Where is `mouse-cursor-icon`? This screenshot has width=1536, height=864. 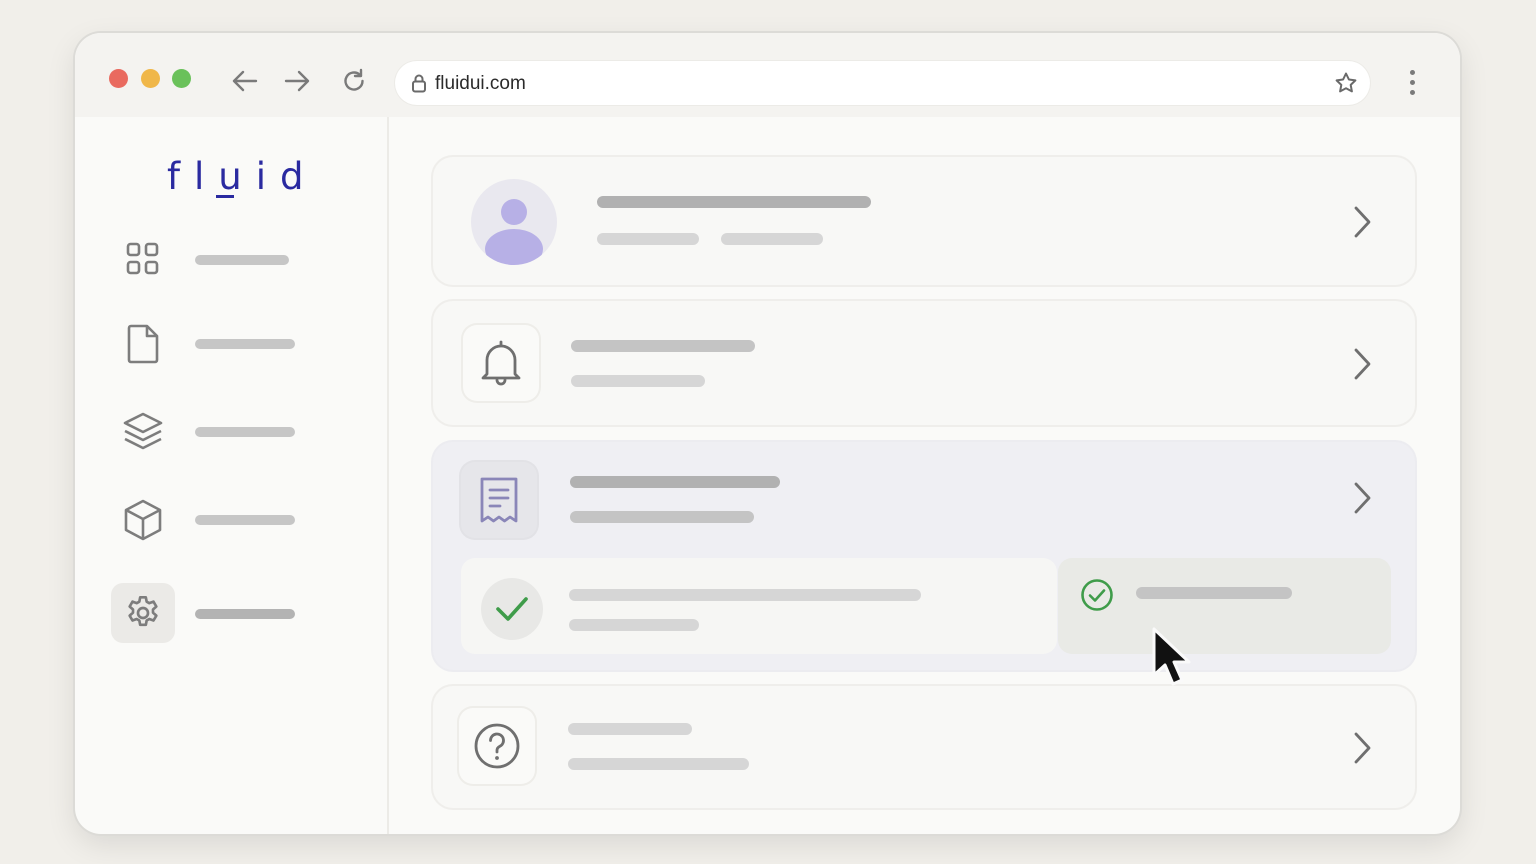
mouse-cursor-icon is located at coordinates (1171, 656).